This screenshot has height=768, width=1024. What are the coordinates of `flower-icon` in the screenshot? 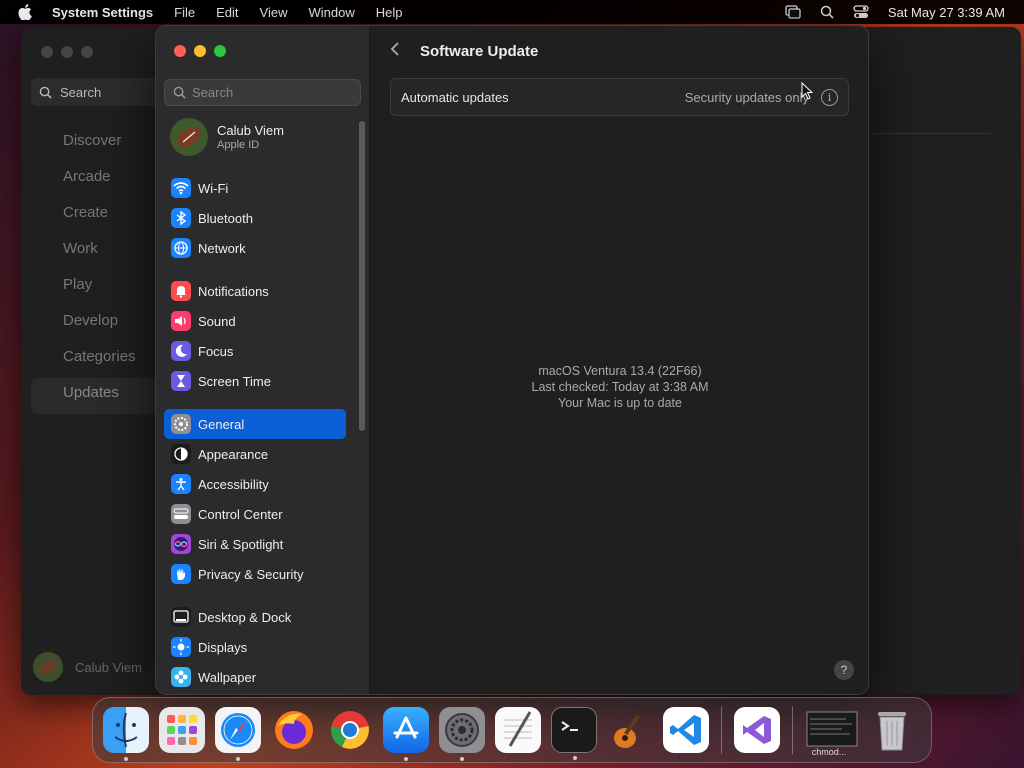 It's located at (181, 677).